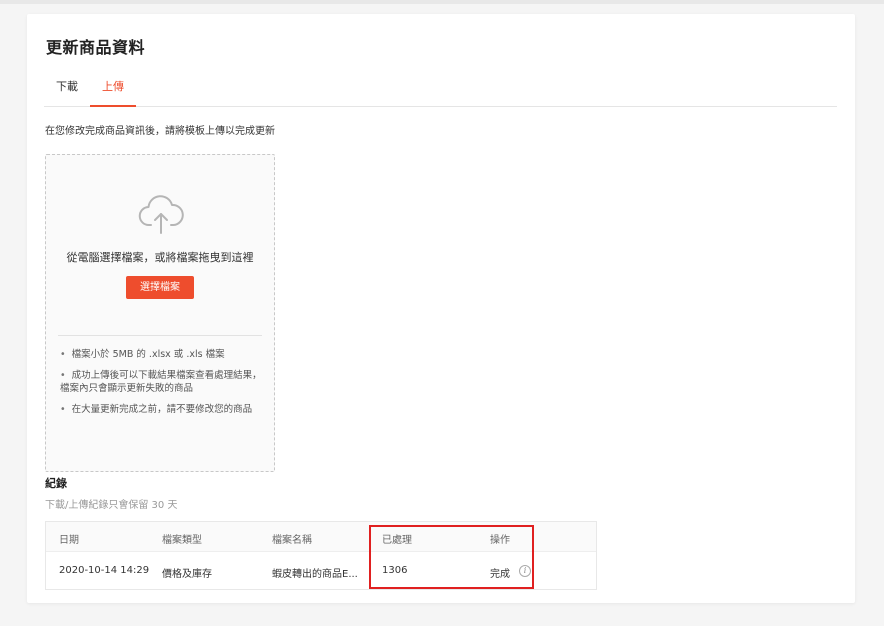 The image size is (884, 626). I want to click on info-icon: i, so click(525, 571).